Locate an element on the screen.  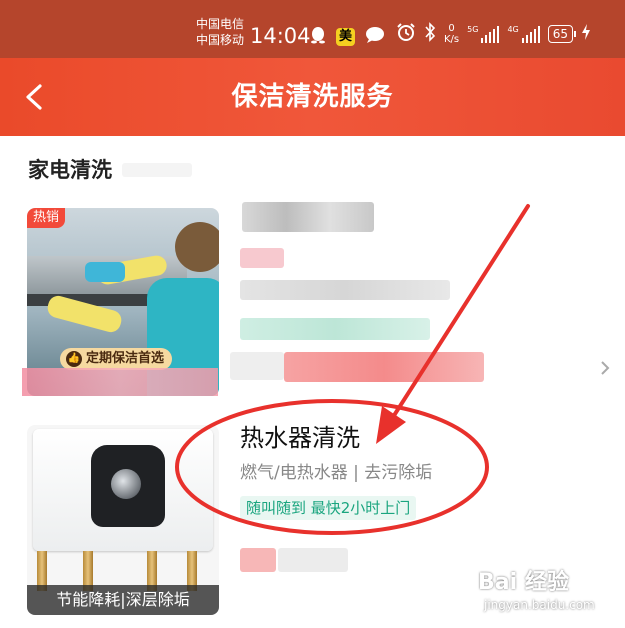
notification-icons: 美 is located at coordinates (347, 37).